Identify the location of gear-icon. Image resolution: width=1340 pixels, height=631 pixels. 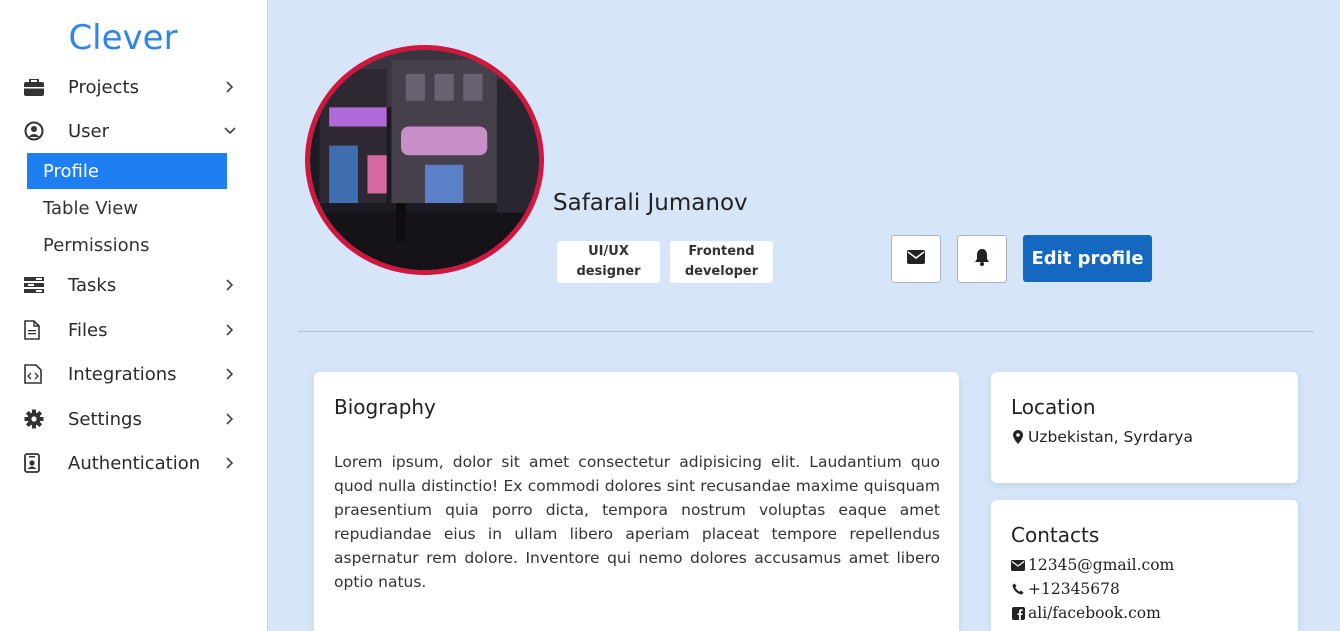
(36, 419).